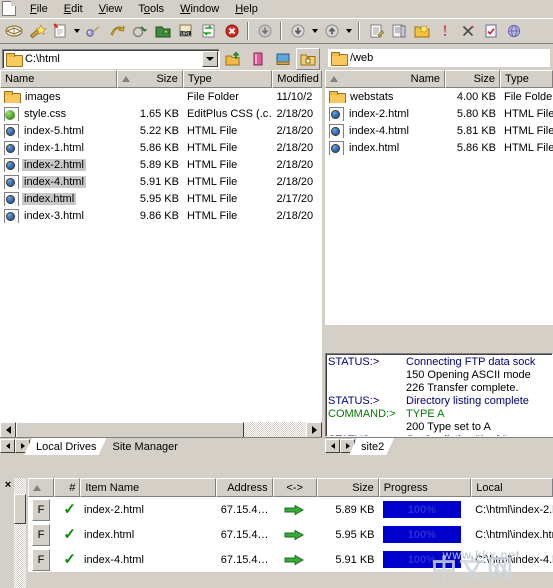 The image size is (553, 588). Describe the element at coordinates (111, 9) in the screenshot. I see `menu-item-view: View` at that location.